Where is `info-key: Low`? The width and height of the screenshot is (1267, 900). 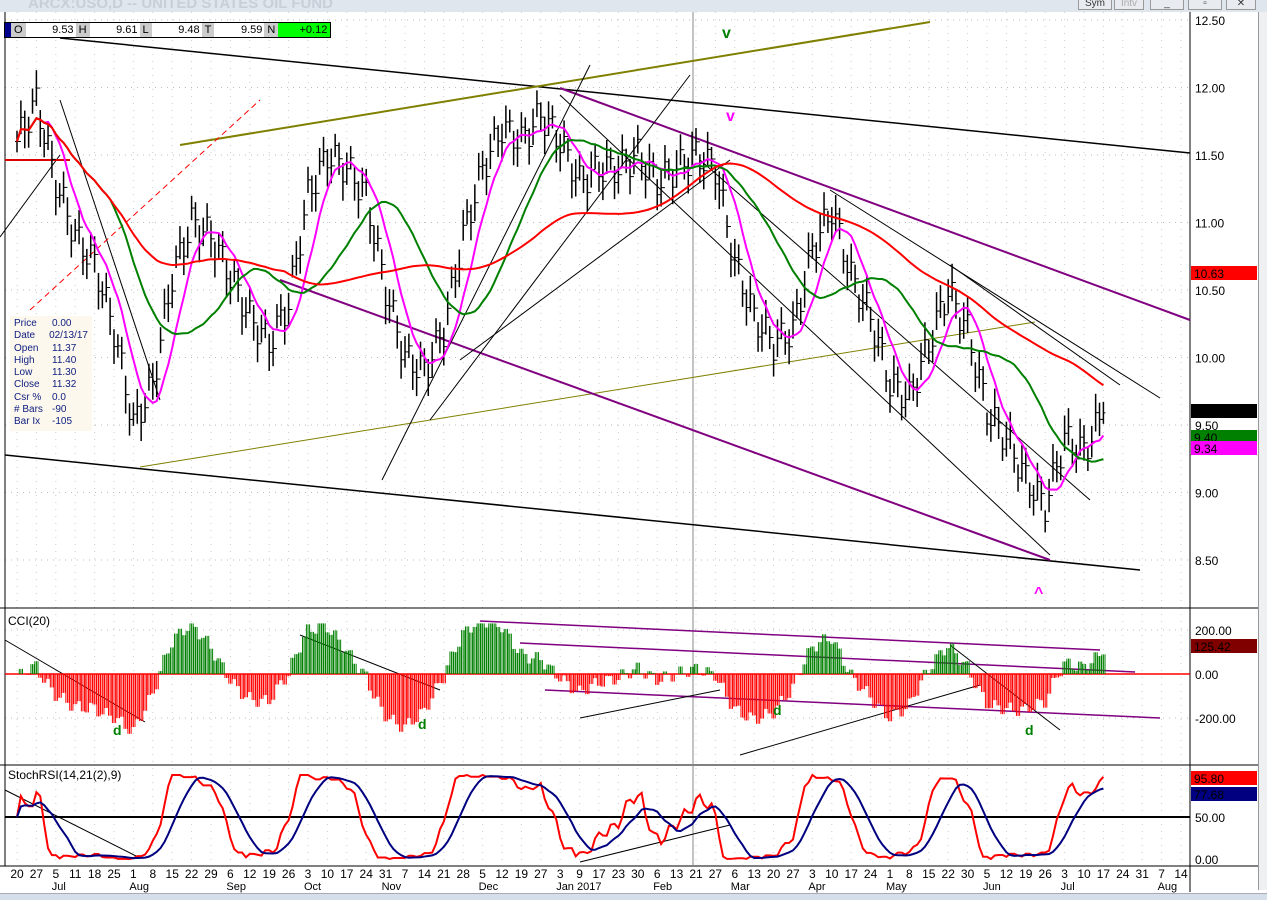 info-key: Low is located at coordinates (23, 373).